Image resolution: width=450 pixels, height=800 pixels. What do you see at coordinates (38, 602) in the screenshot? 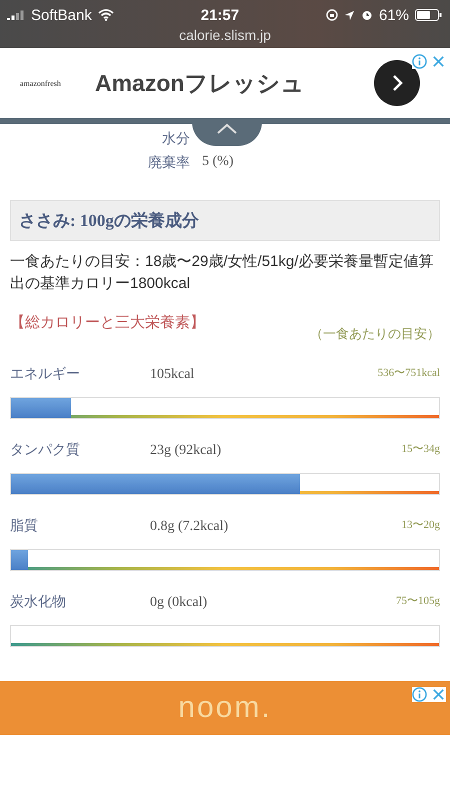
I see `nutrient-name: 炭水化物` at bounding box center [38, 602].